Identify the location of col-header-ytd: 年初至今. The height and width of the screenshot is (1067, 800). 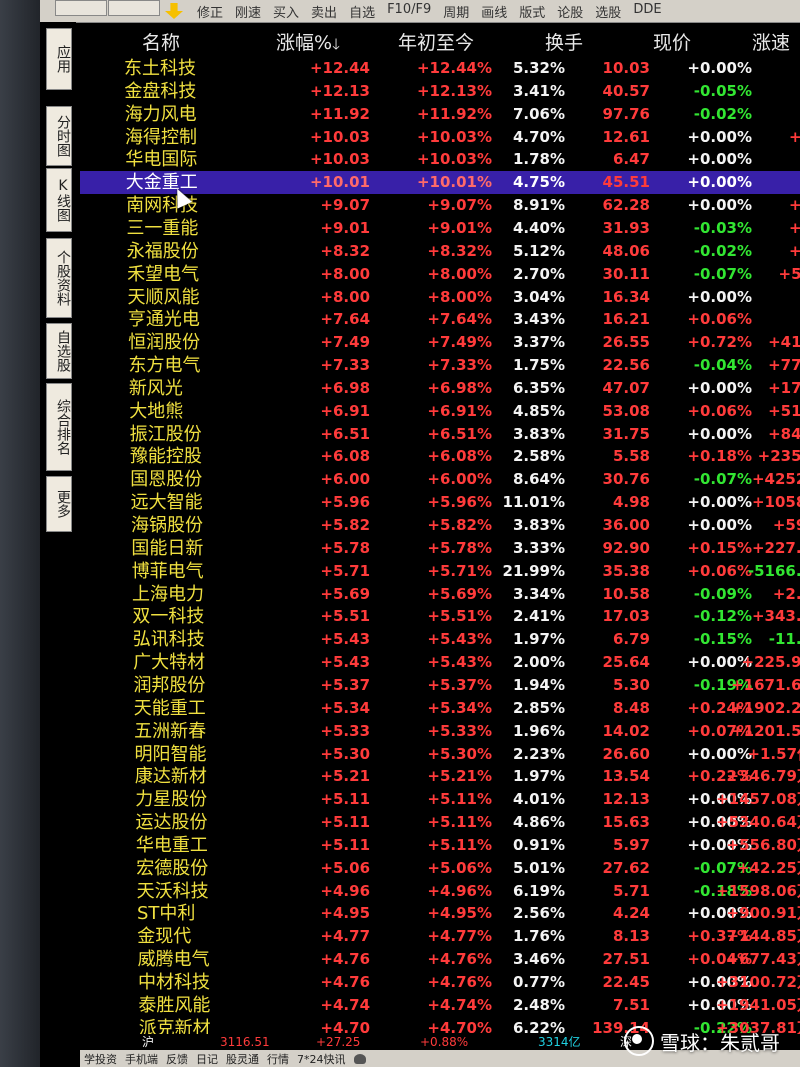
(436, 41).